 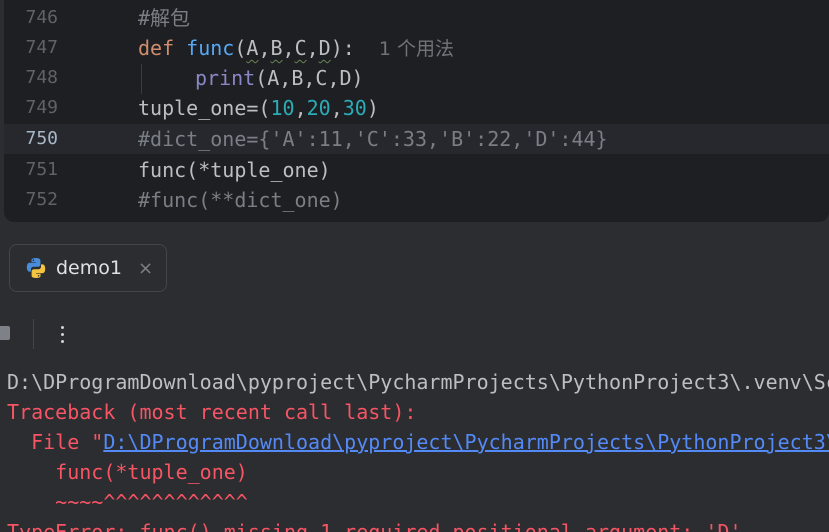 I want to click on traceback-code-line: func(*tuple_one), so click(x=127, y=472).